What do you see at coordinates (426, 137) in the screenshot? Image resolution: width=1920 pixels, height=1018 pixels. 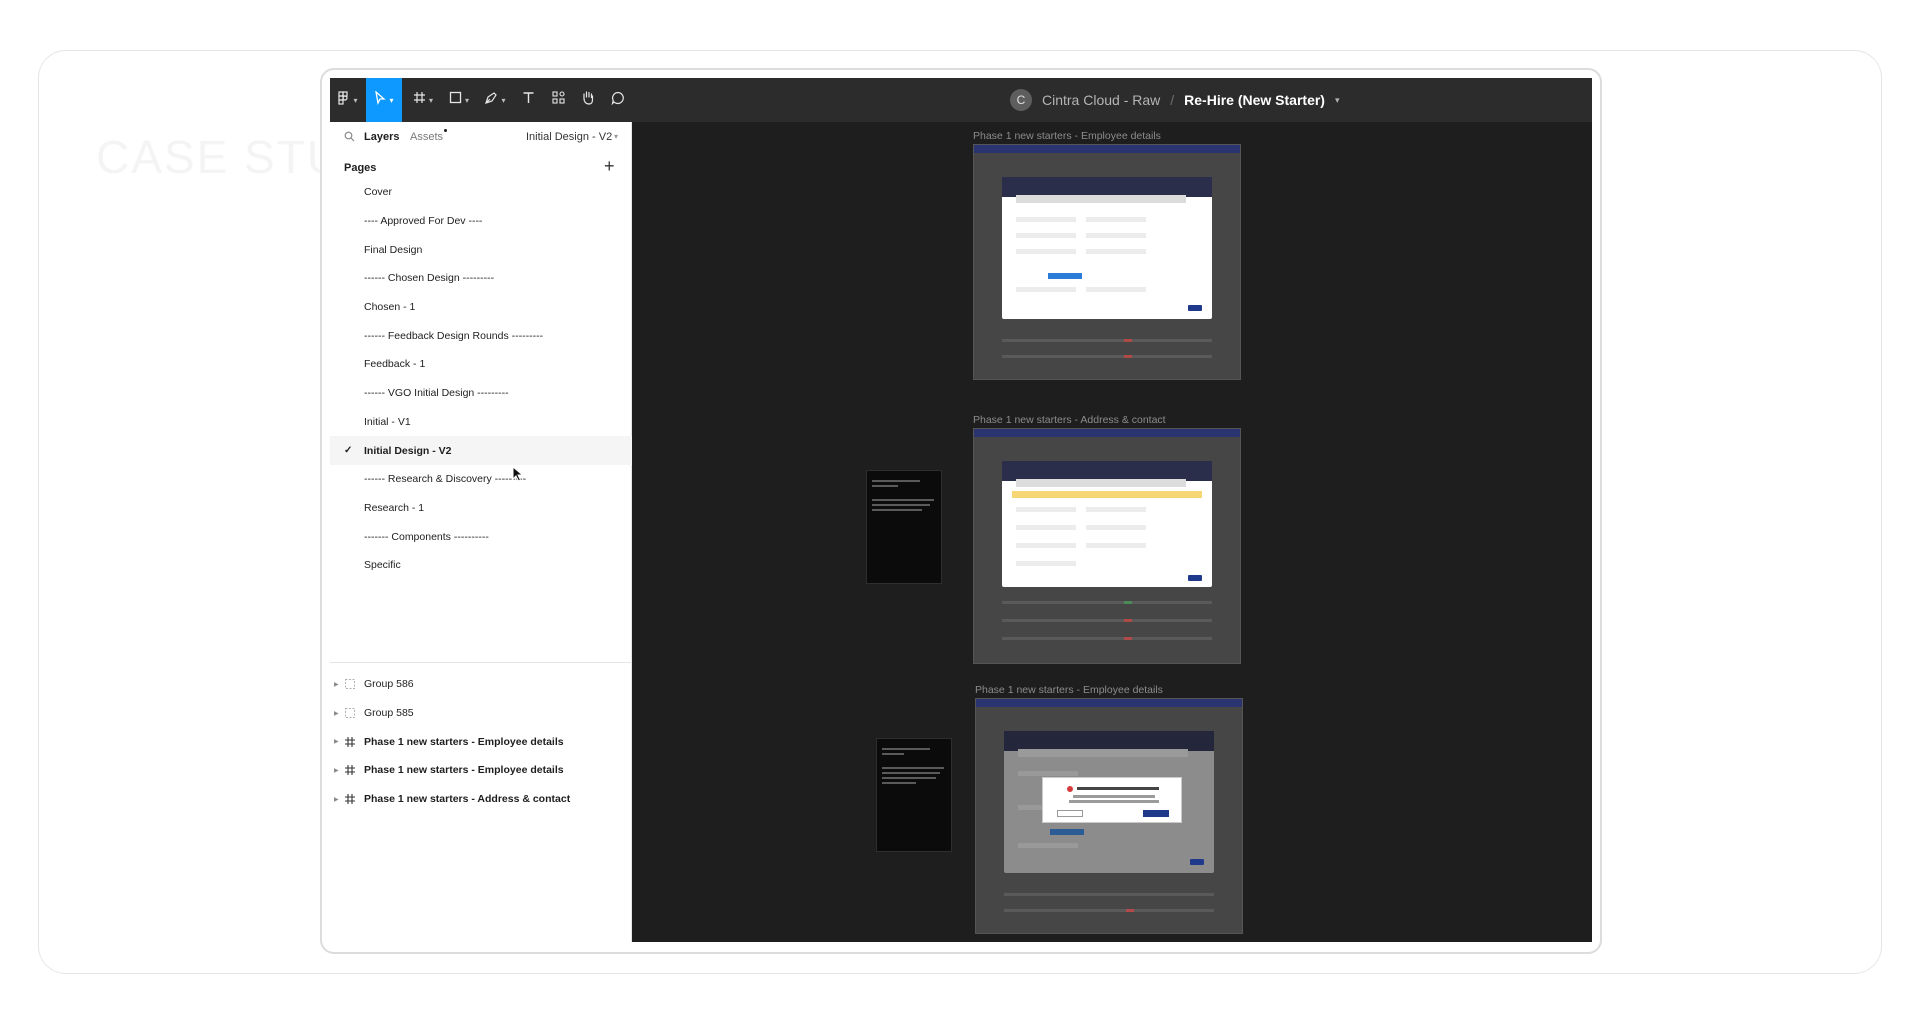 I see `tab-assets: Assets` at bounding box center [426, 137].